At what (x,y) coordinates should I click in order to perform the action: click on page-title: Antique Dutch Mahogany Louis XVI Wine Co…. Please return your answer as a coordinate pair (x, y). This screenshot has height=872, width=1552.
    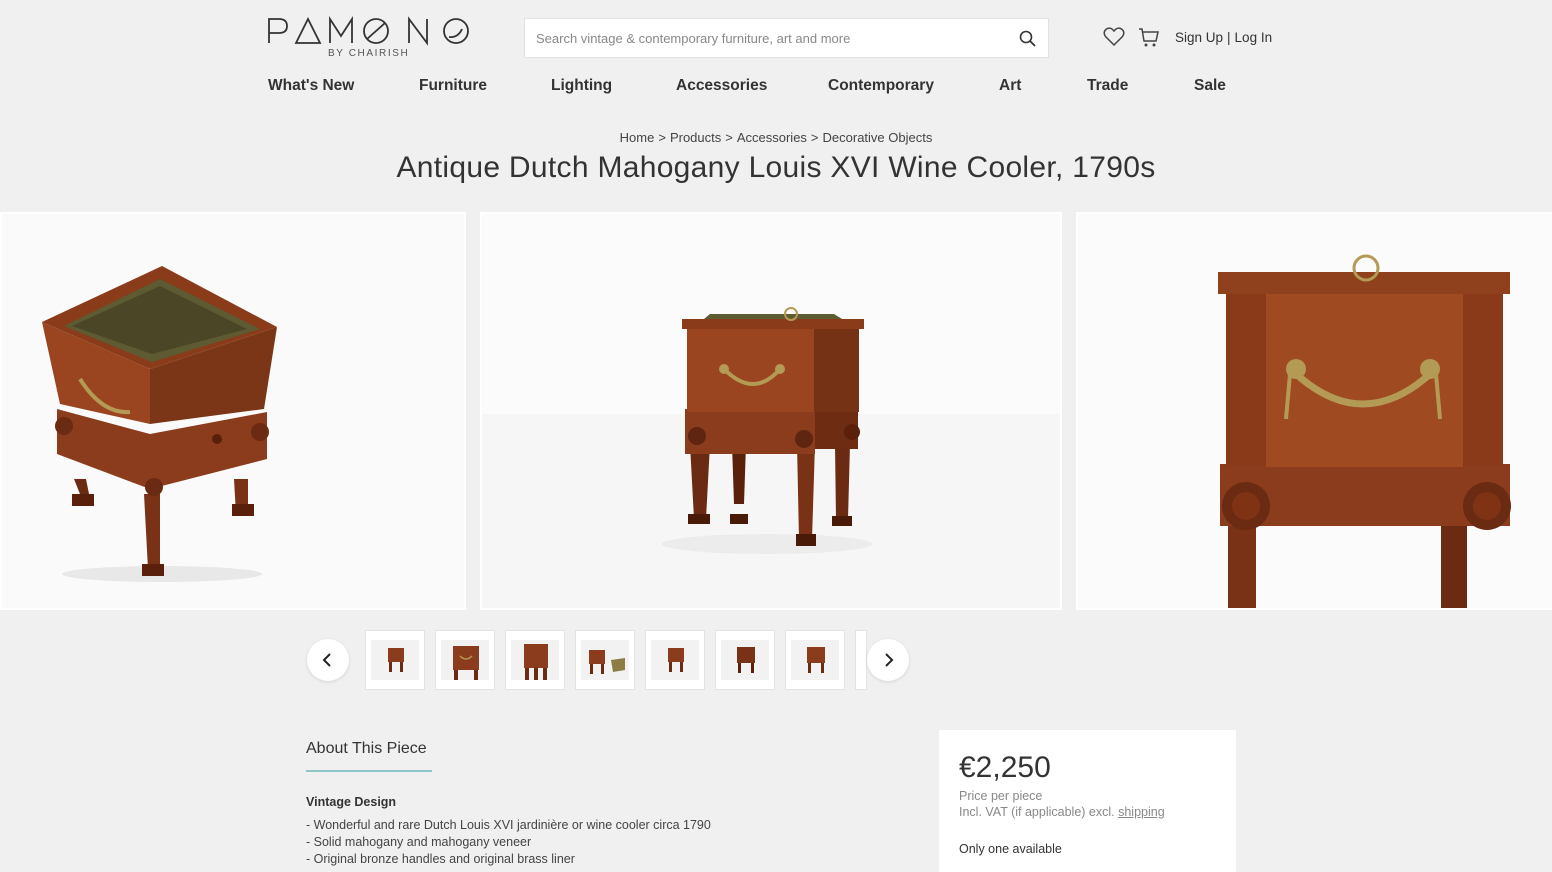
    Looking at the image, I should click on (776, 167).